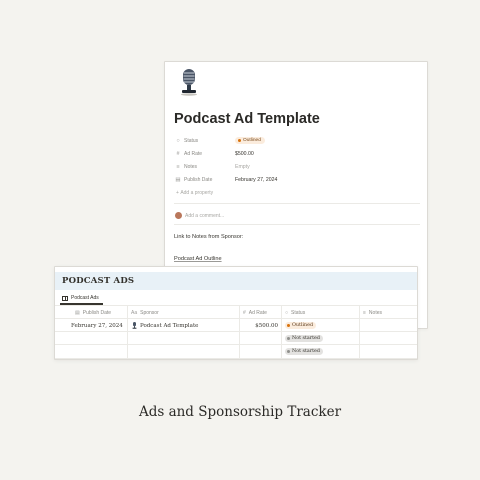 Image resolution: width=480 pixels, height=480 pixels. I want to click on database-header: PODCAST ADS, so click(236, 281).